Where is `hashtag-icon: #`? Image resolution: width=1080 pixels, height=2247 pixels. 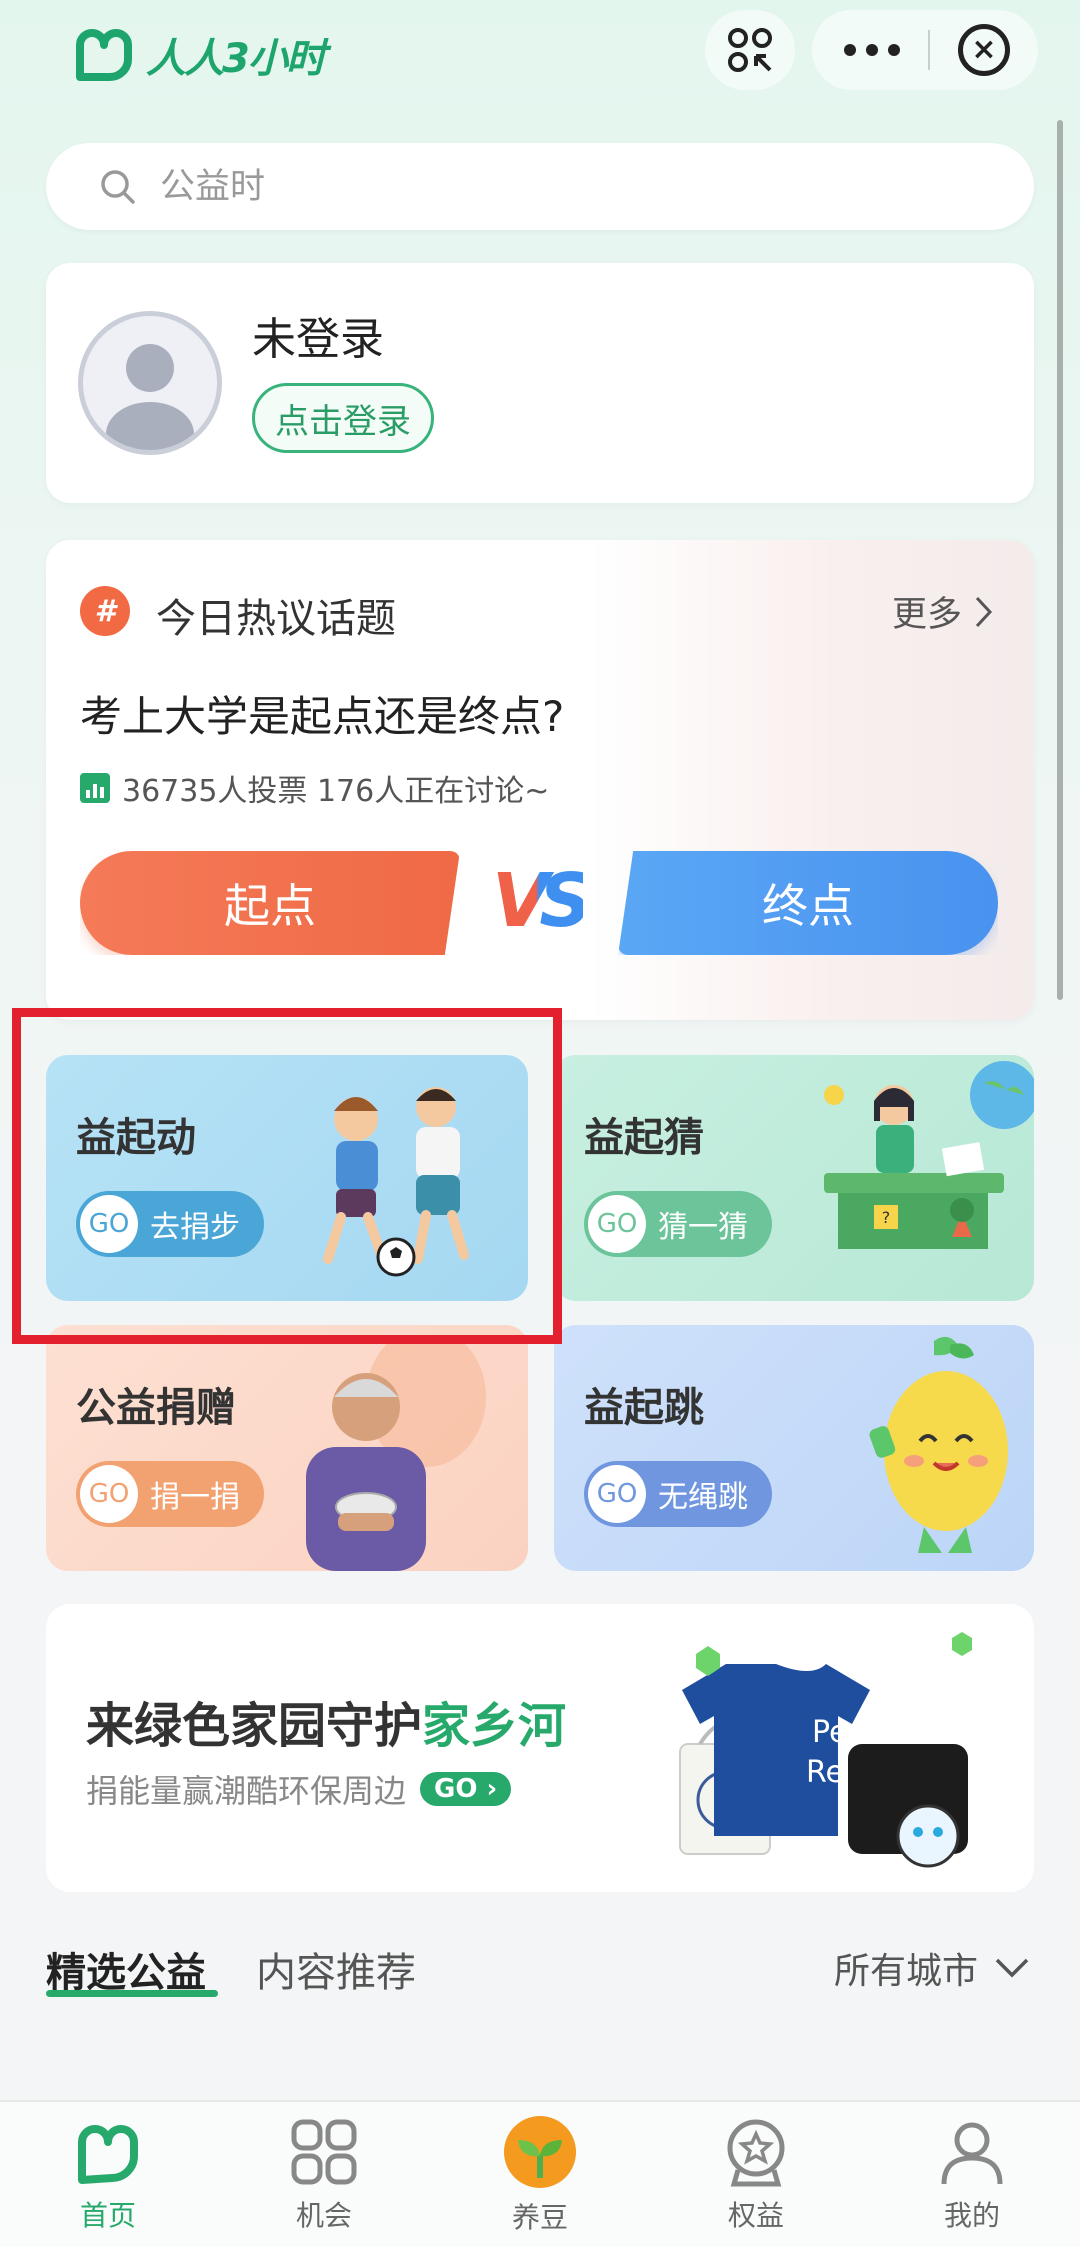 hashtag-icon: # is located at coordinates (105, 611).